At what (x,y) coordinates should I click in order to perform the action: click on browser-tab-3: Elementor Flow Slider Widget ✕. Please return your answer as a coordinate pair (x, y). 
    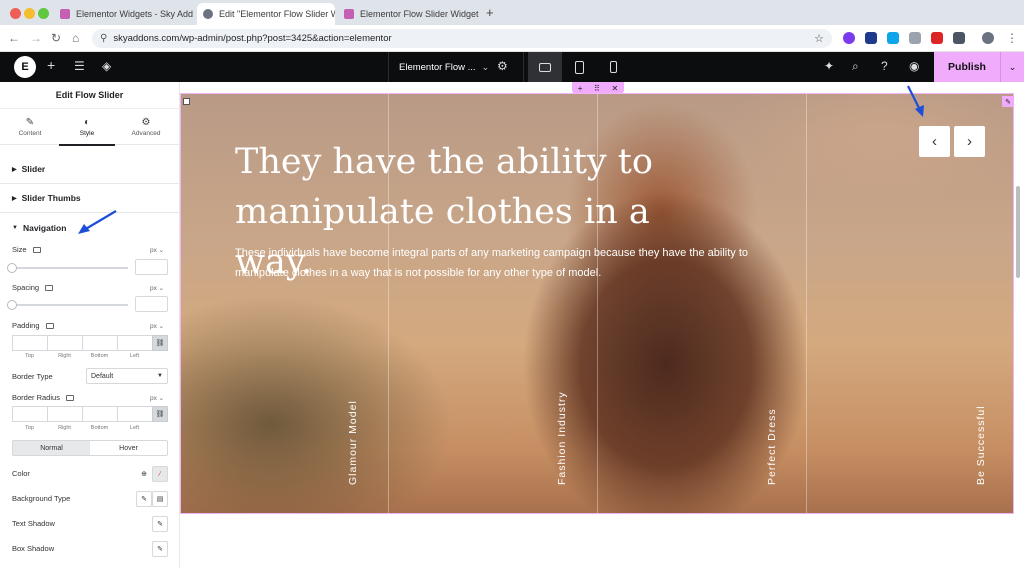
    Looking at the image, I should click on (409, 14).